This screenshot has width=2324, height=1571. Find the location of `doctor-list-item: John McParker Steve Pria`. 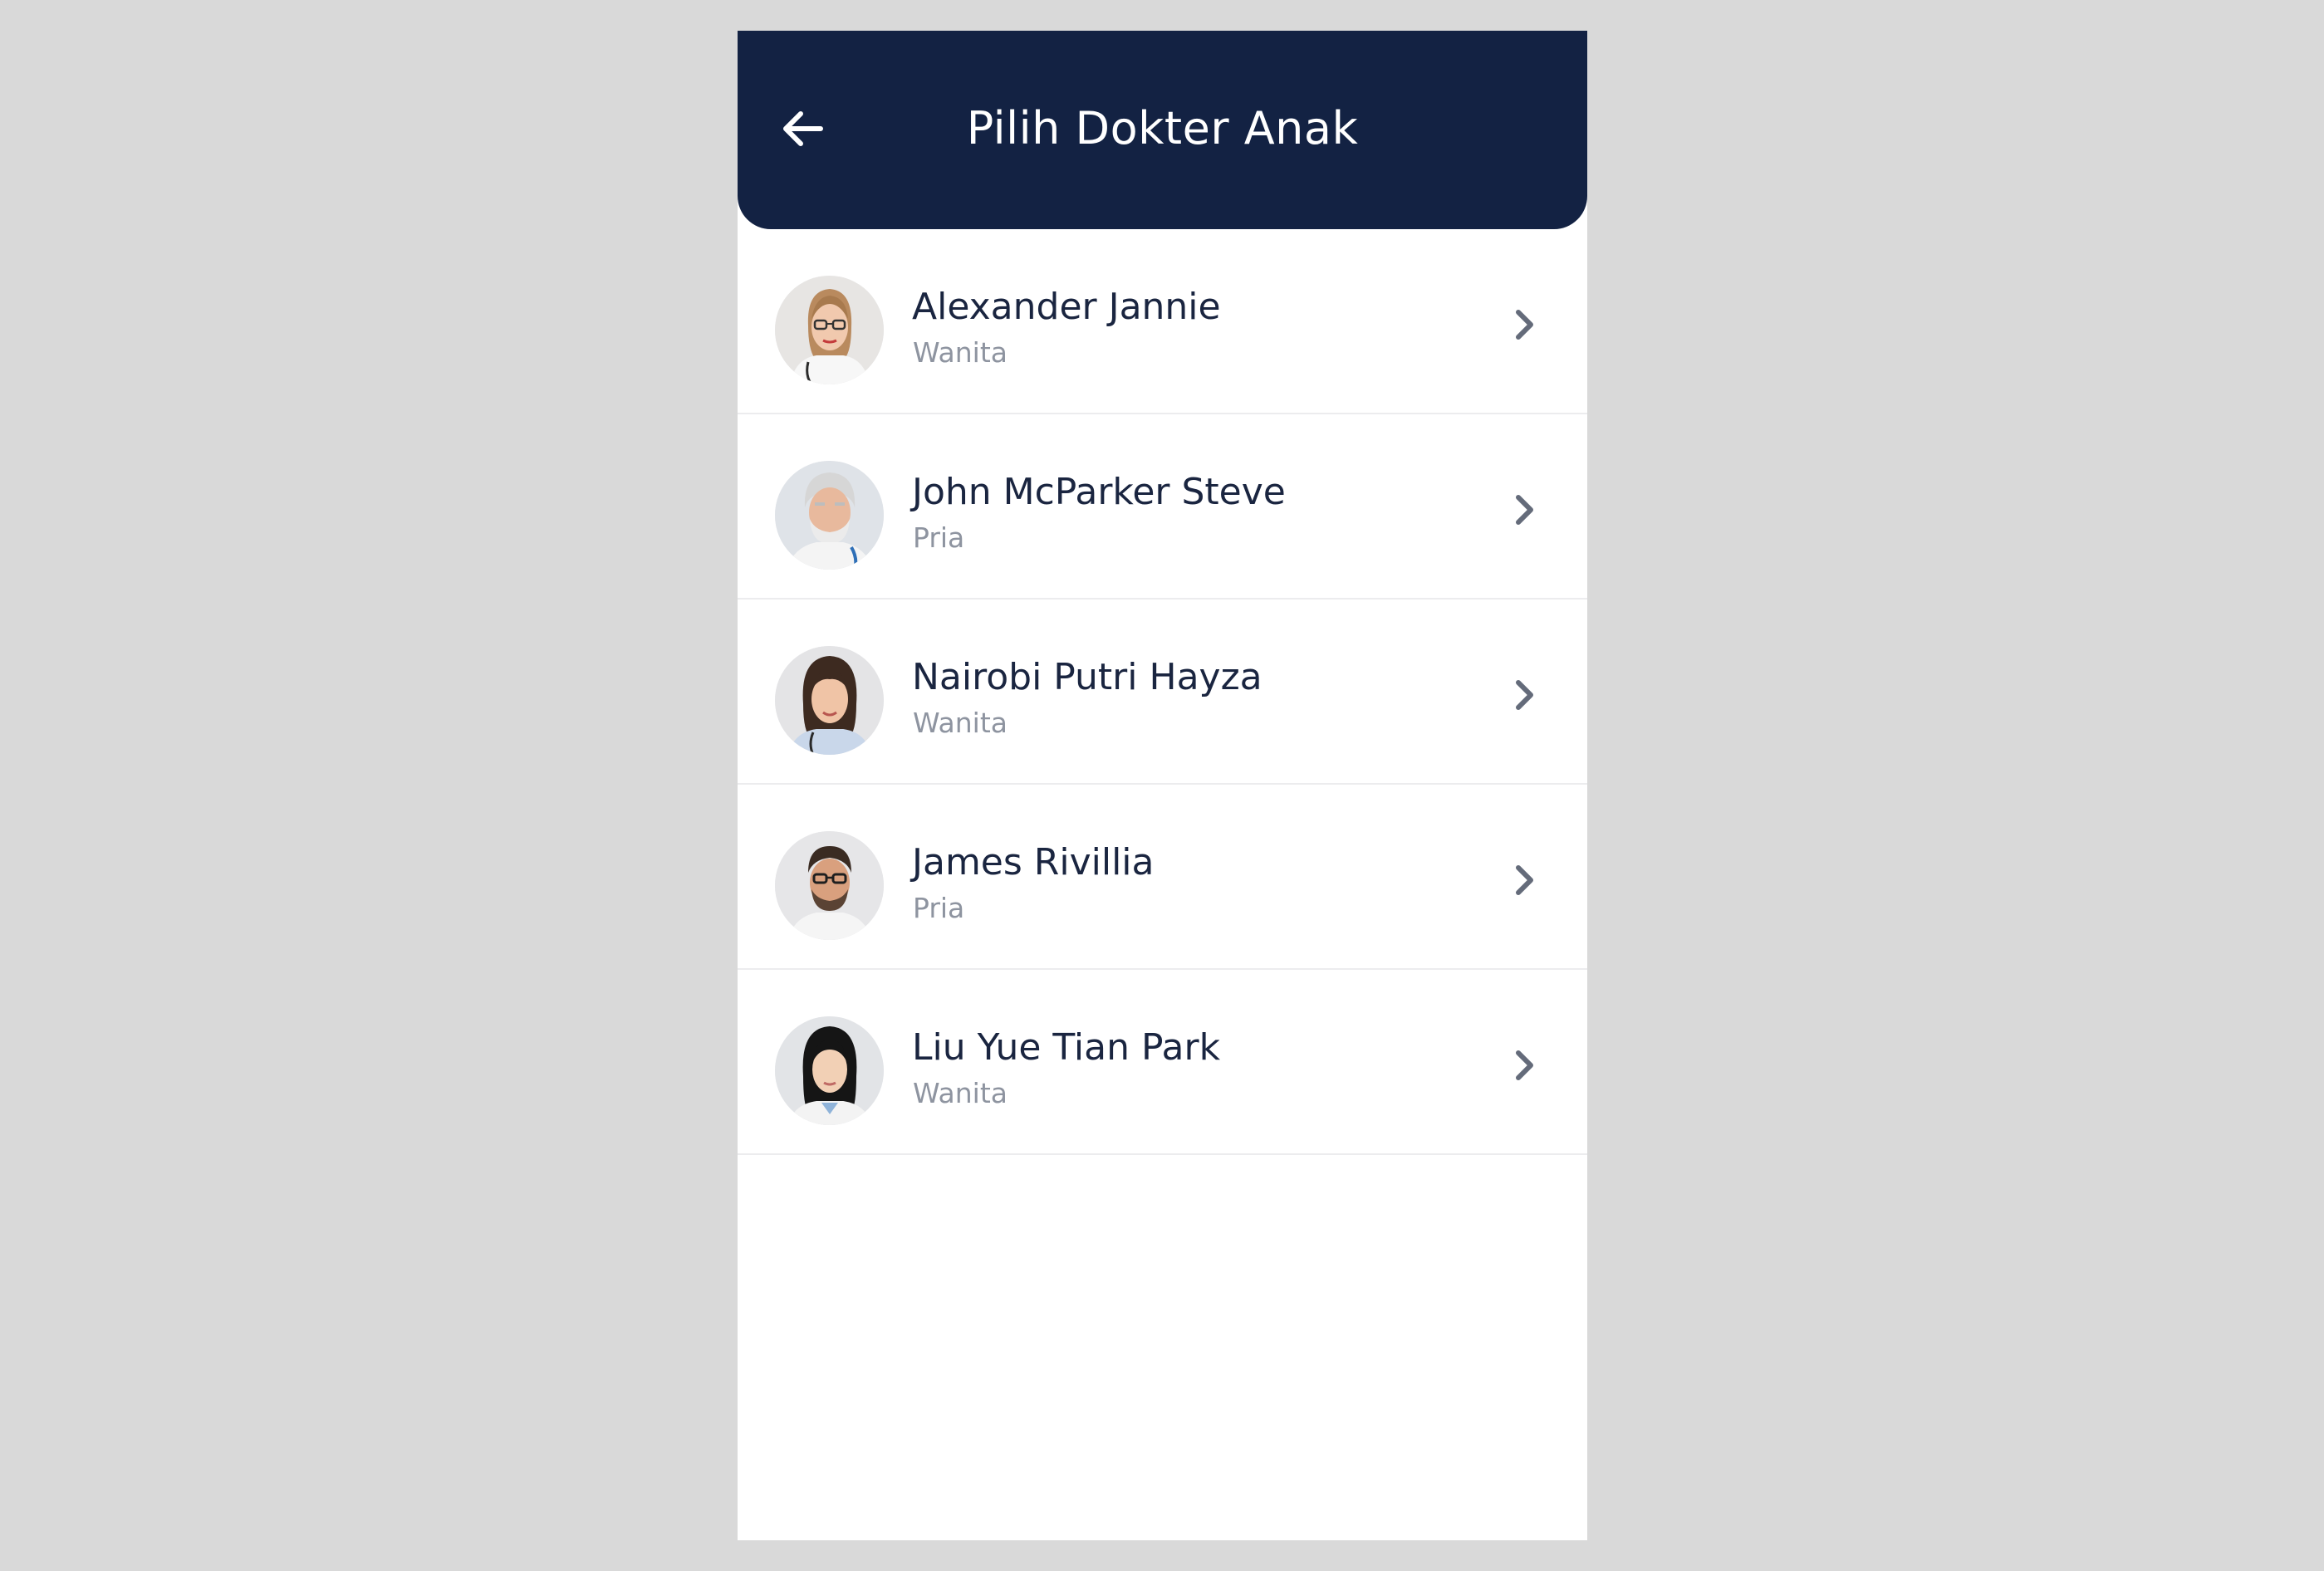

doctor-list-item: John McParker Steve Pria is located at coordinates (1162, 507).